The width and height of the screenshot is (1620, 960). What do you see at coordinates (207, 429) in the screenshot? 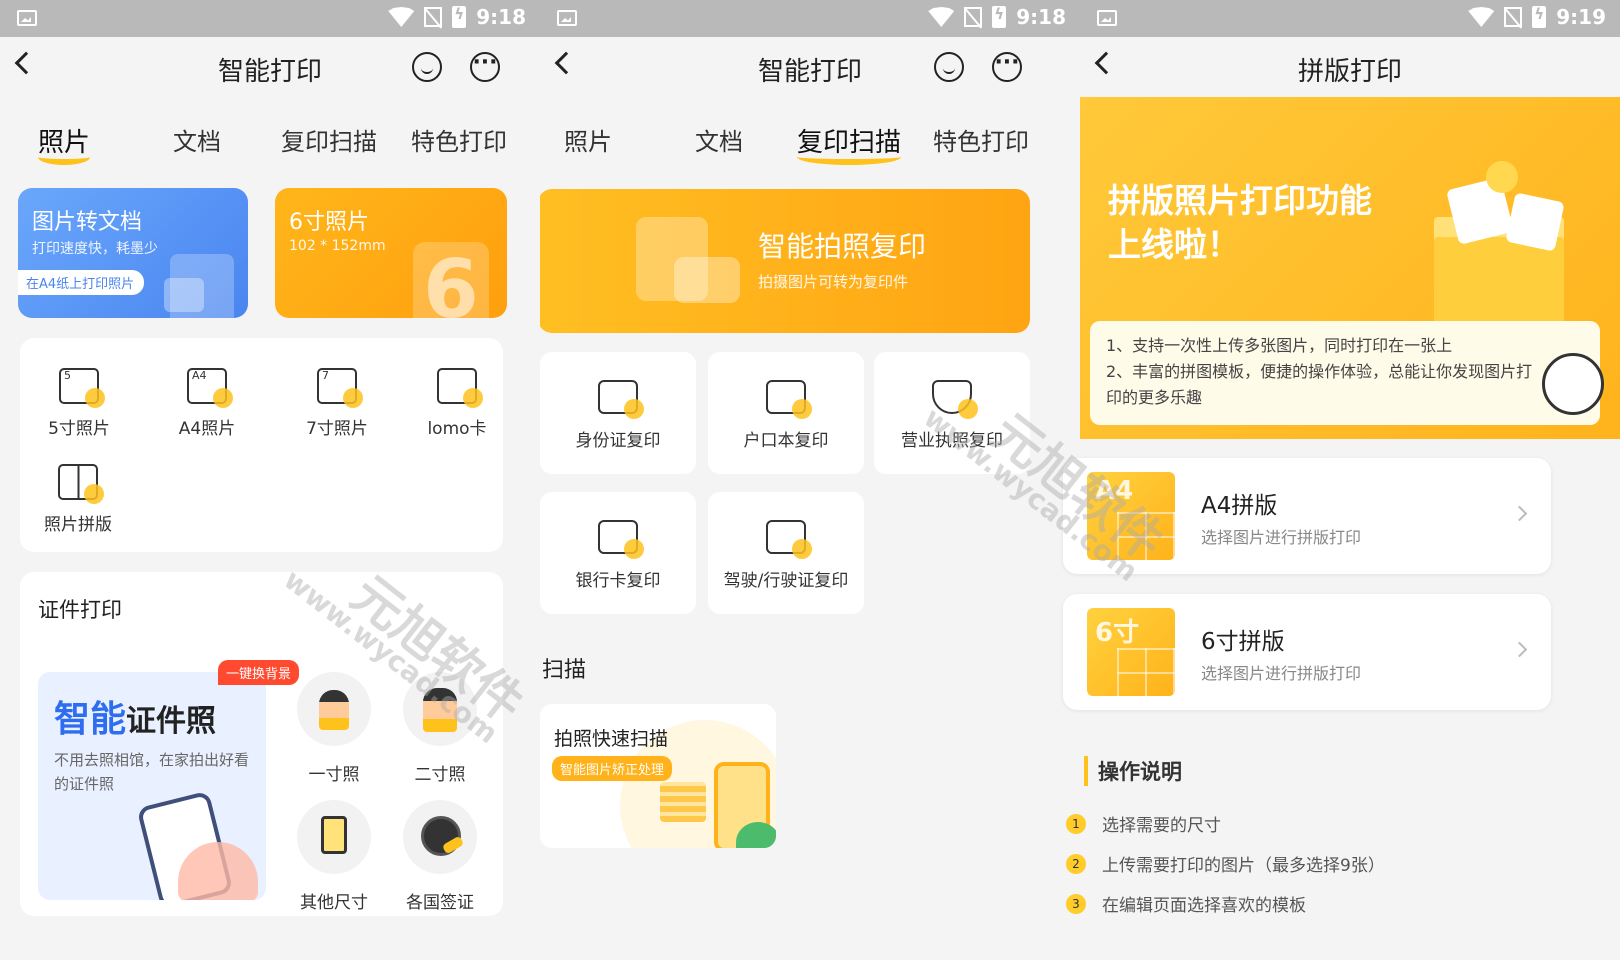
I see `item-label: A4照片` at bounding box center [207, 429].